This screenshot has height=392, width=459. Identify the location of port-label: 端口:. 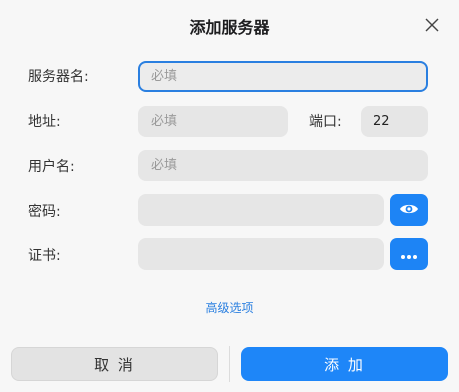
(325, 122).